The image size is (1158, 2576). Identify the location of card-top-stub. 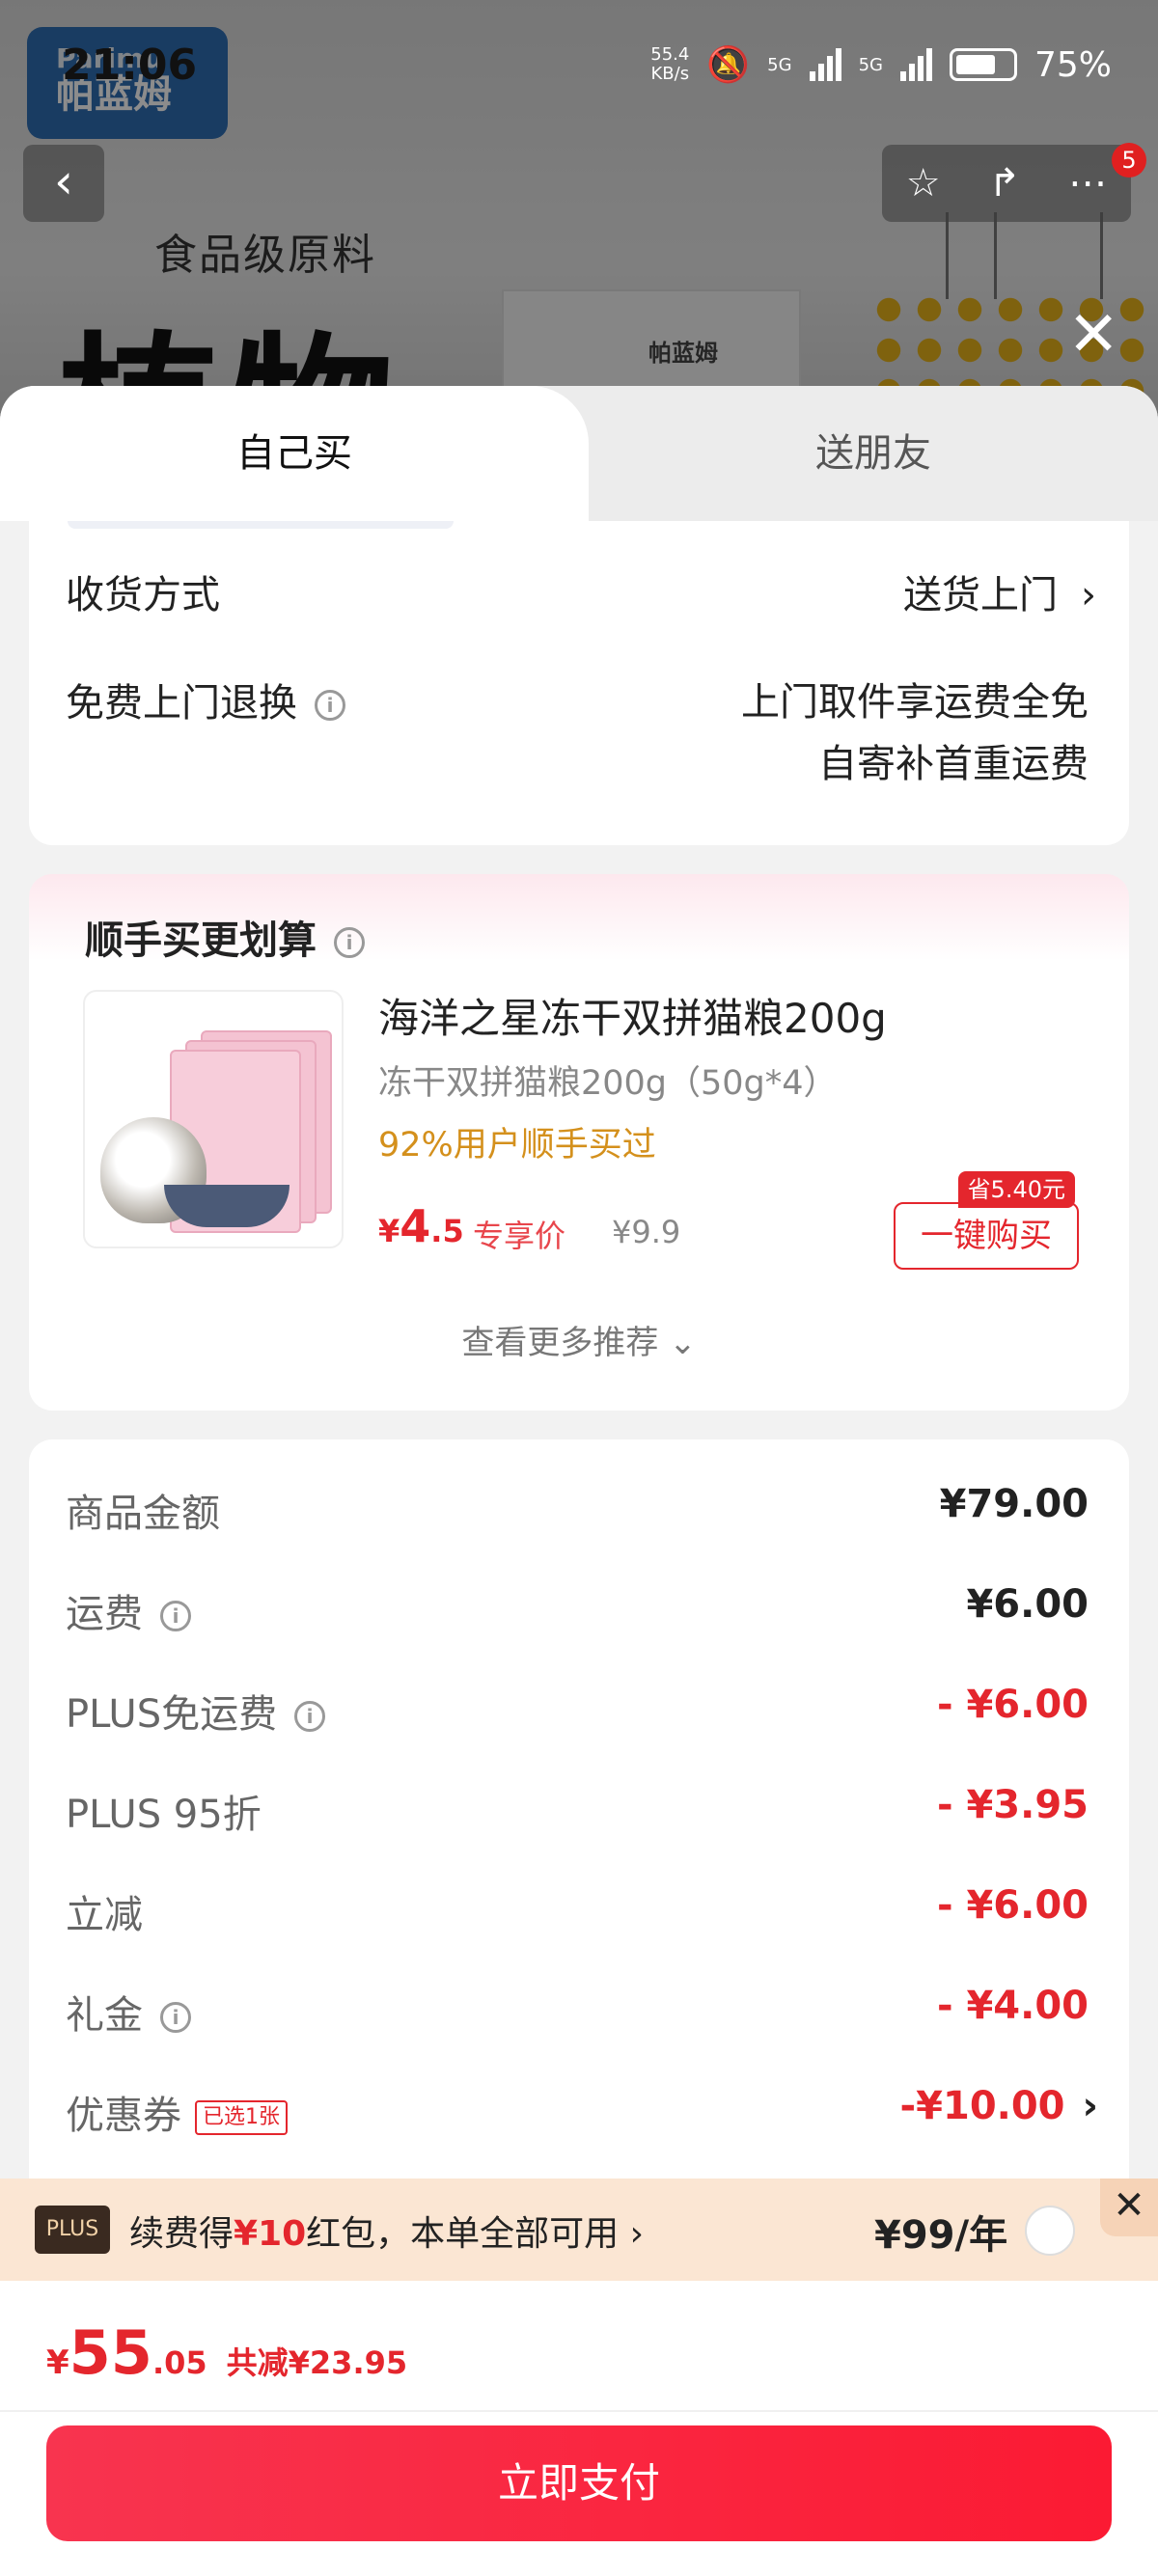
(261, 525).